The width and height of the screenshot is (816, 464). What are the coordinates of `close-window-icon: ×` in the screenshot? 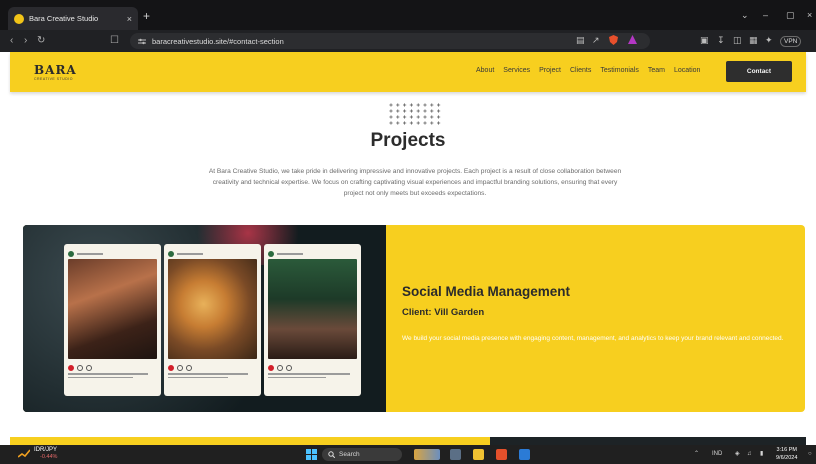 It's located at (809, 15).